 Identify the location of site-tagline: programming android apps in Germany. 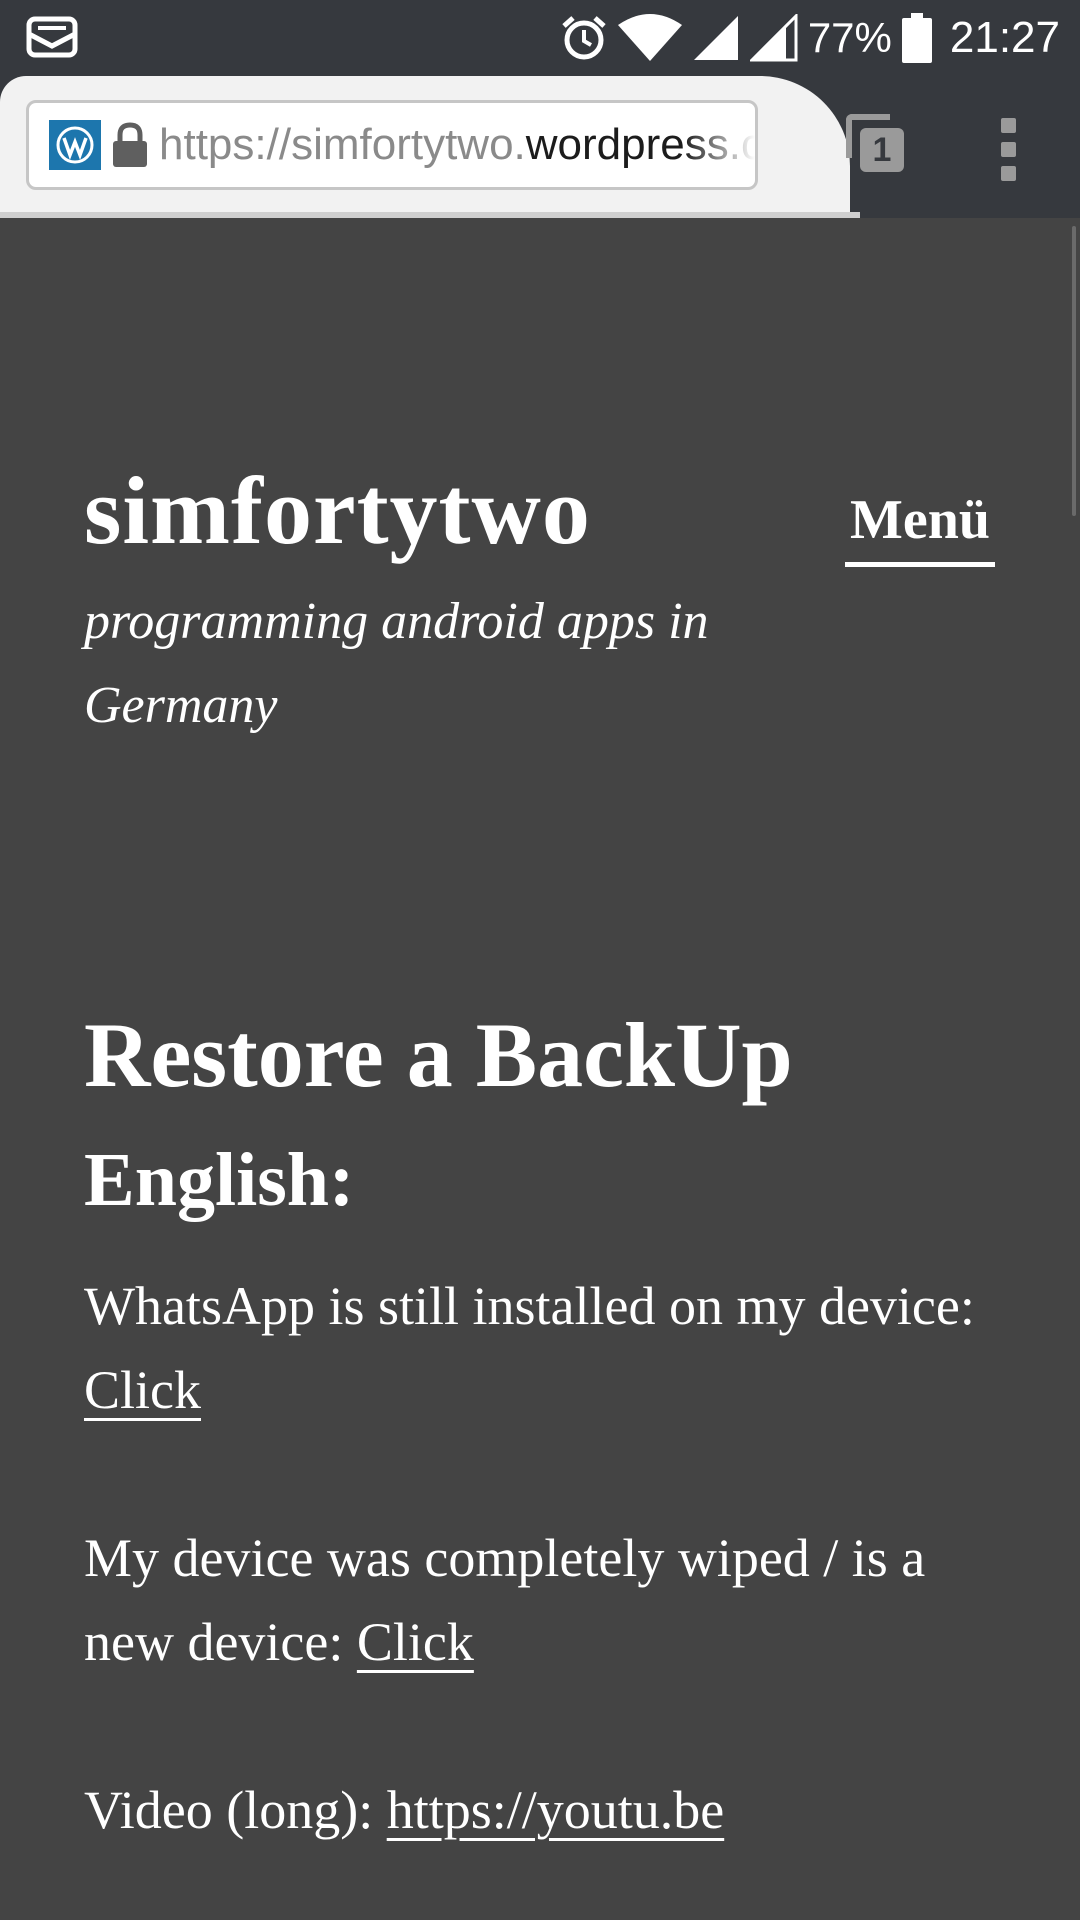
(396, 663).